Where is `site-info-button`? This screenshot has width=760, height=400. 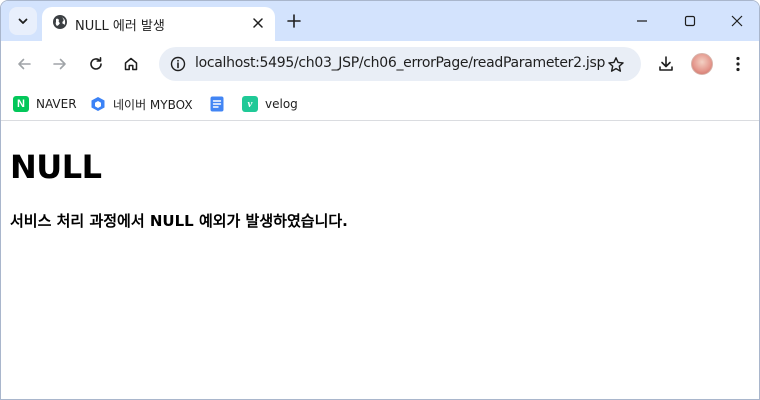
site-info-button is located at coordinates (178, 64).